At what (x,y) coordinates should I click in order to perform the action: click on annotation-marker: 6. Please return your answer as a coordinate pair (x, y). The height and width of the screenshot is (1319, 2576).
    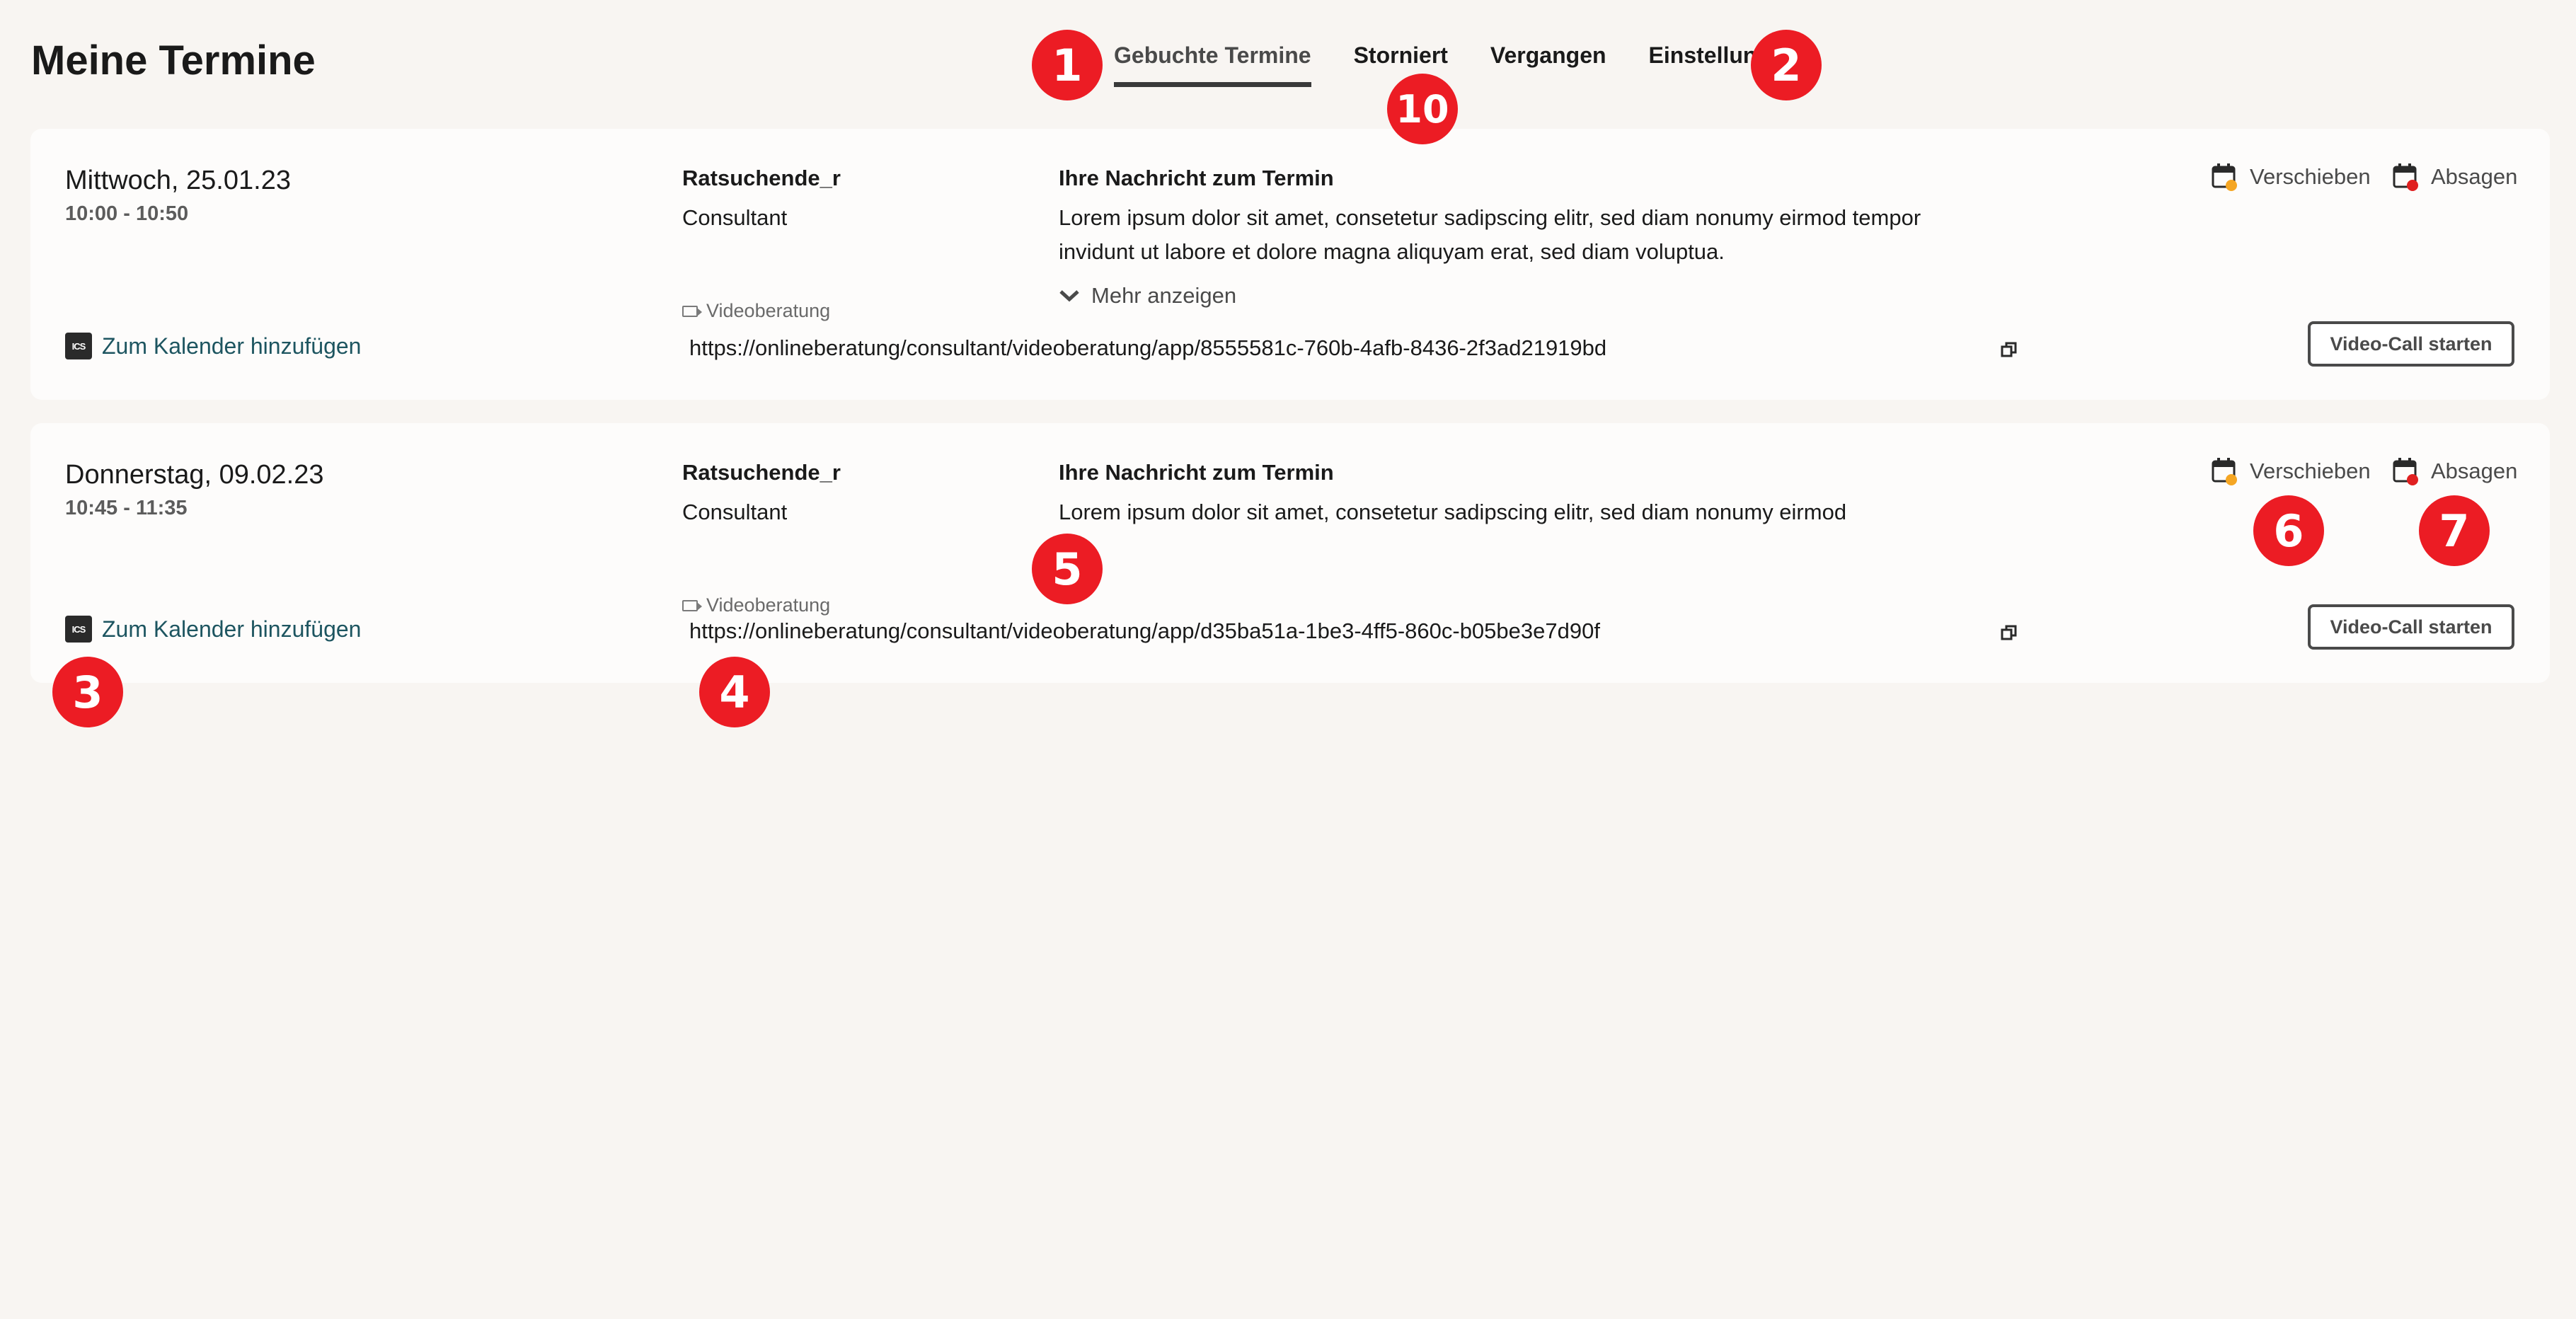
    Looking at the image, I should click on (2288, 530).